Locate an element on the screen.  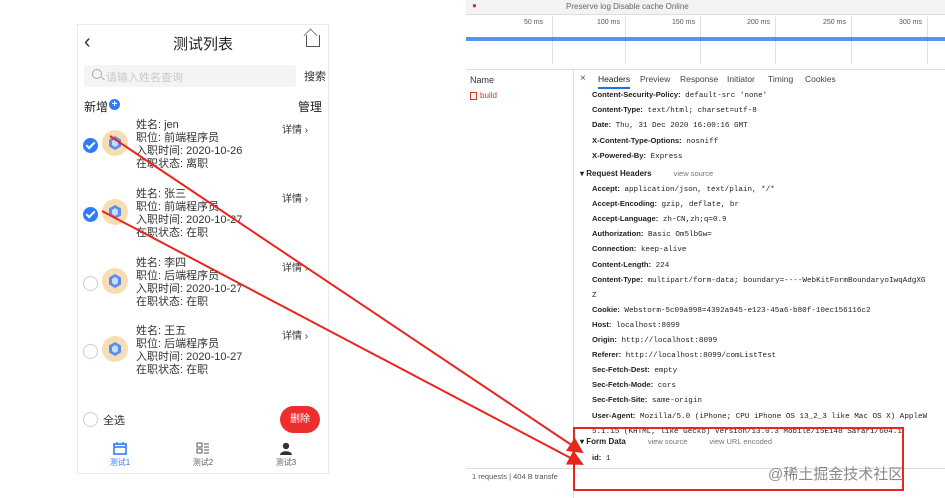
header-key: Sec-Fetch-Dest: is located at coordinates (621, 370).